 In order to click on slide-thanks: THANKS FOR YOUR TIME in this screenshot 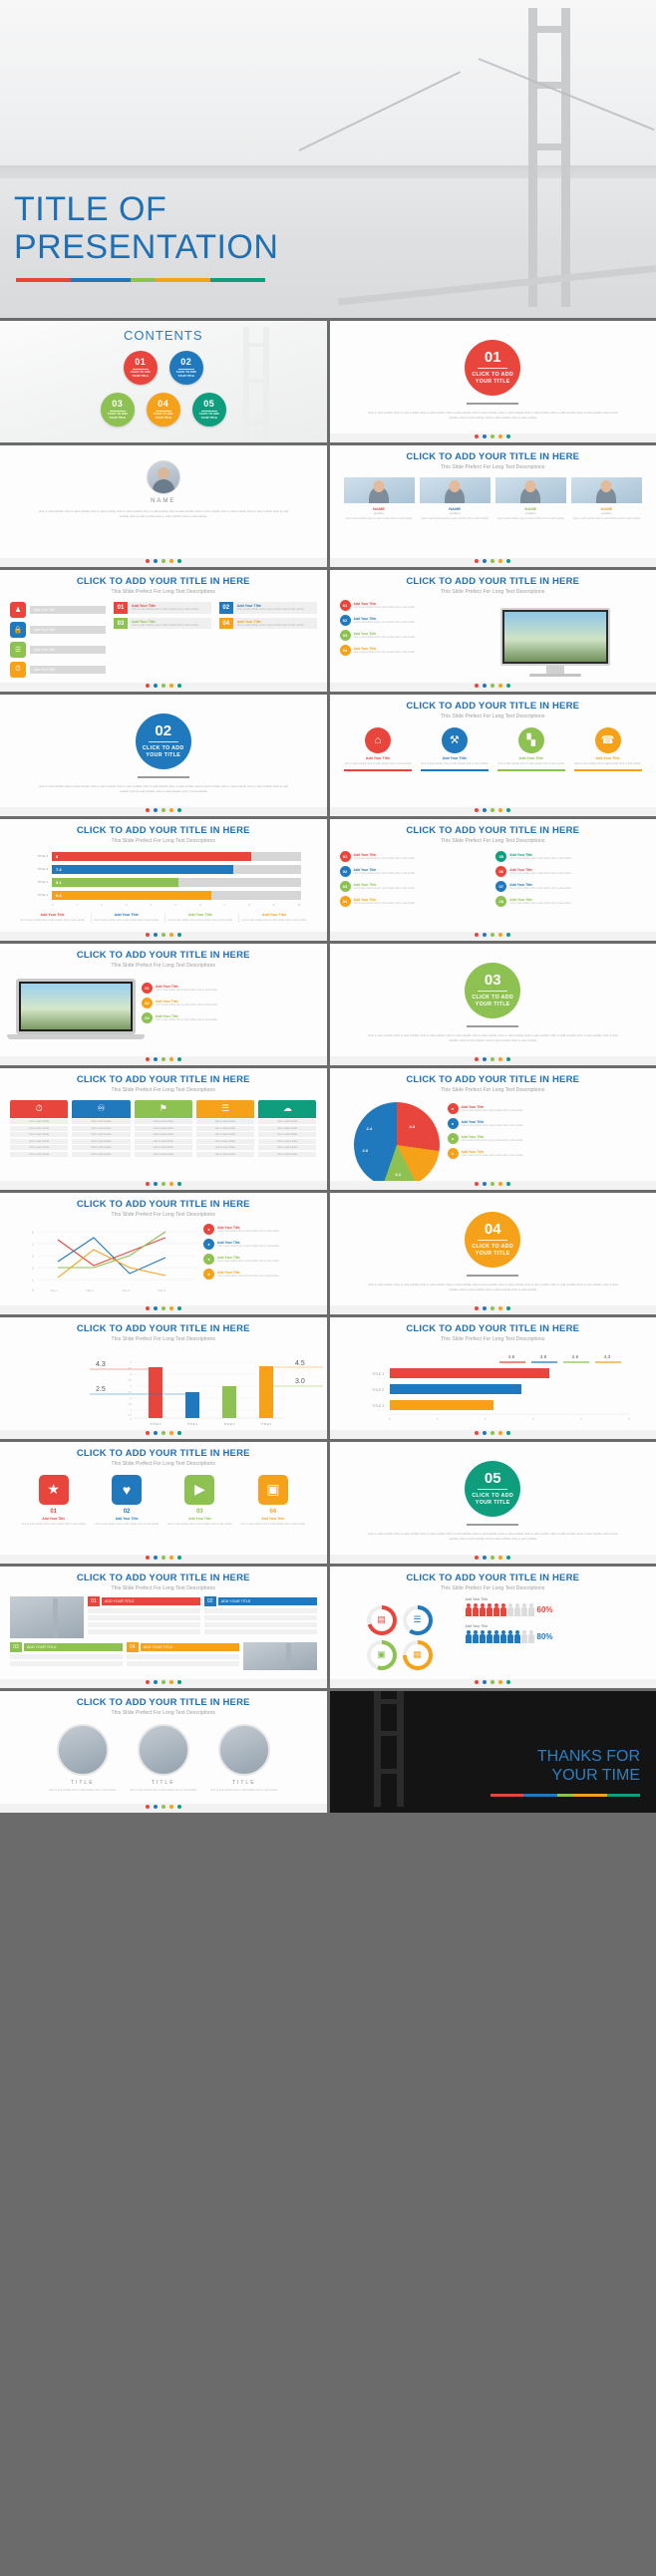, I will do `click(492, 1752)`.